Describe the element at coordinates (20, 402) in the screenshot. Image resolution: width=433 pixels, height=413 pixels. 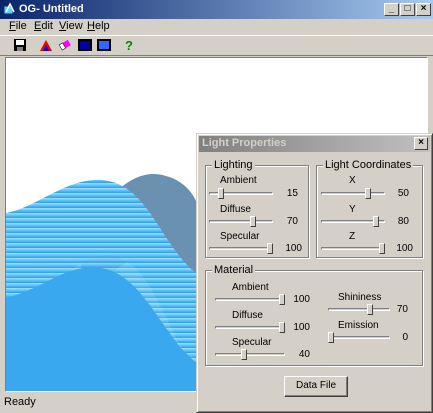
I see `status-text: Ready` at that location.